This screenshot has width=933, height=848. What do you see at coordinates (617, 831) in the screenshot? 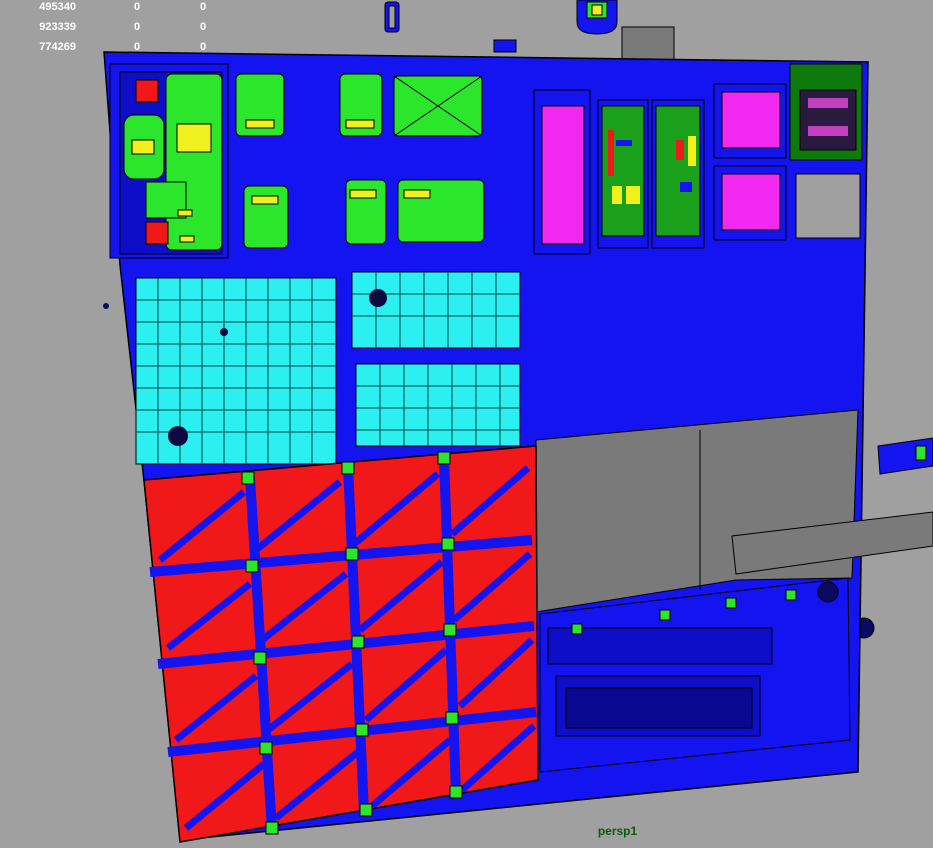
I see `camera-name-label: persp1` at bounding box center [617, 831].